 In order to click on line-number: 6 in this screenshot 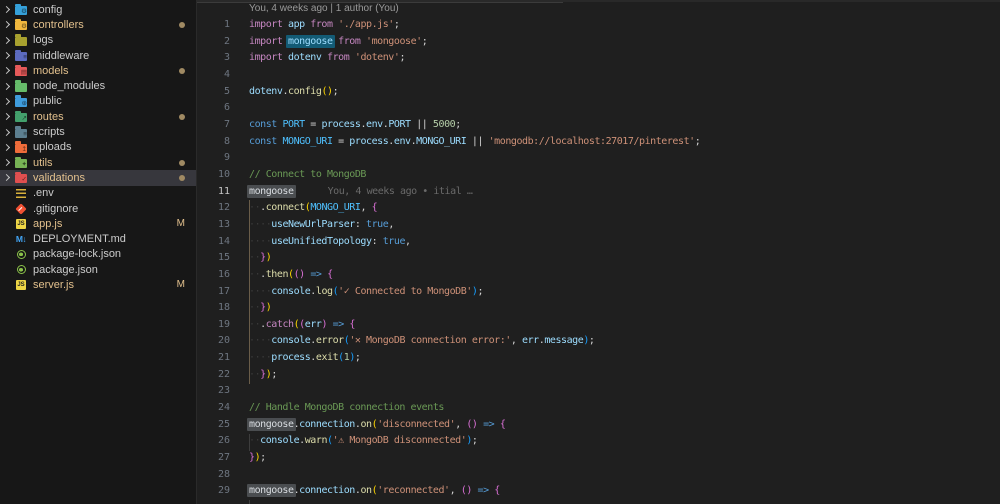, I will do `click(213, 108)`.